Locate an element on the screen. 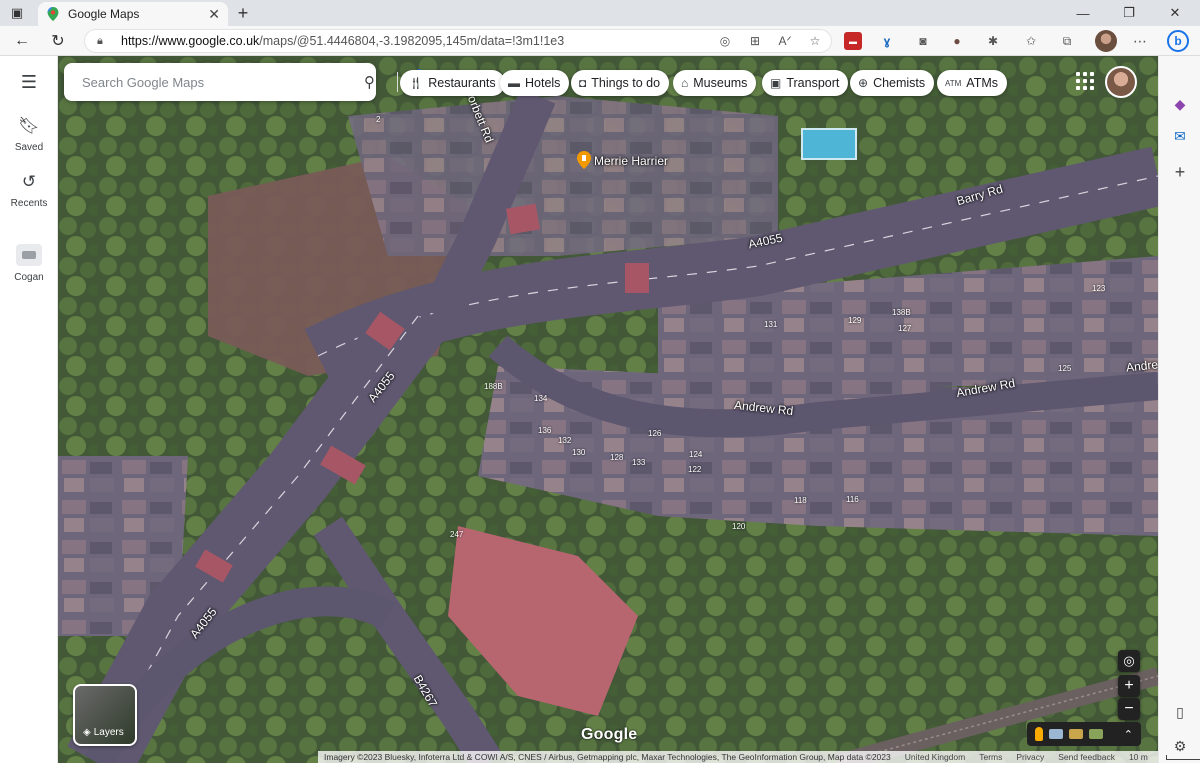  house-number: 125 is located at coordinates (1065, 368).